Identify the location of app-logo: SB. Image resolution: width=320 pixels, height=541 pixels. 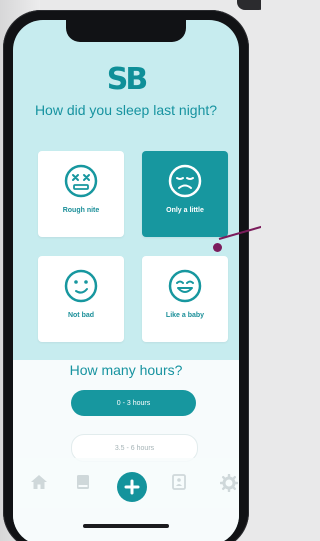
(127, 79).